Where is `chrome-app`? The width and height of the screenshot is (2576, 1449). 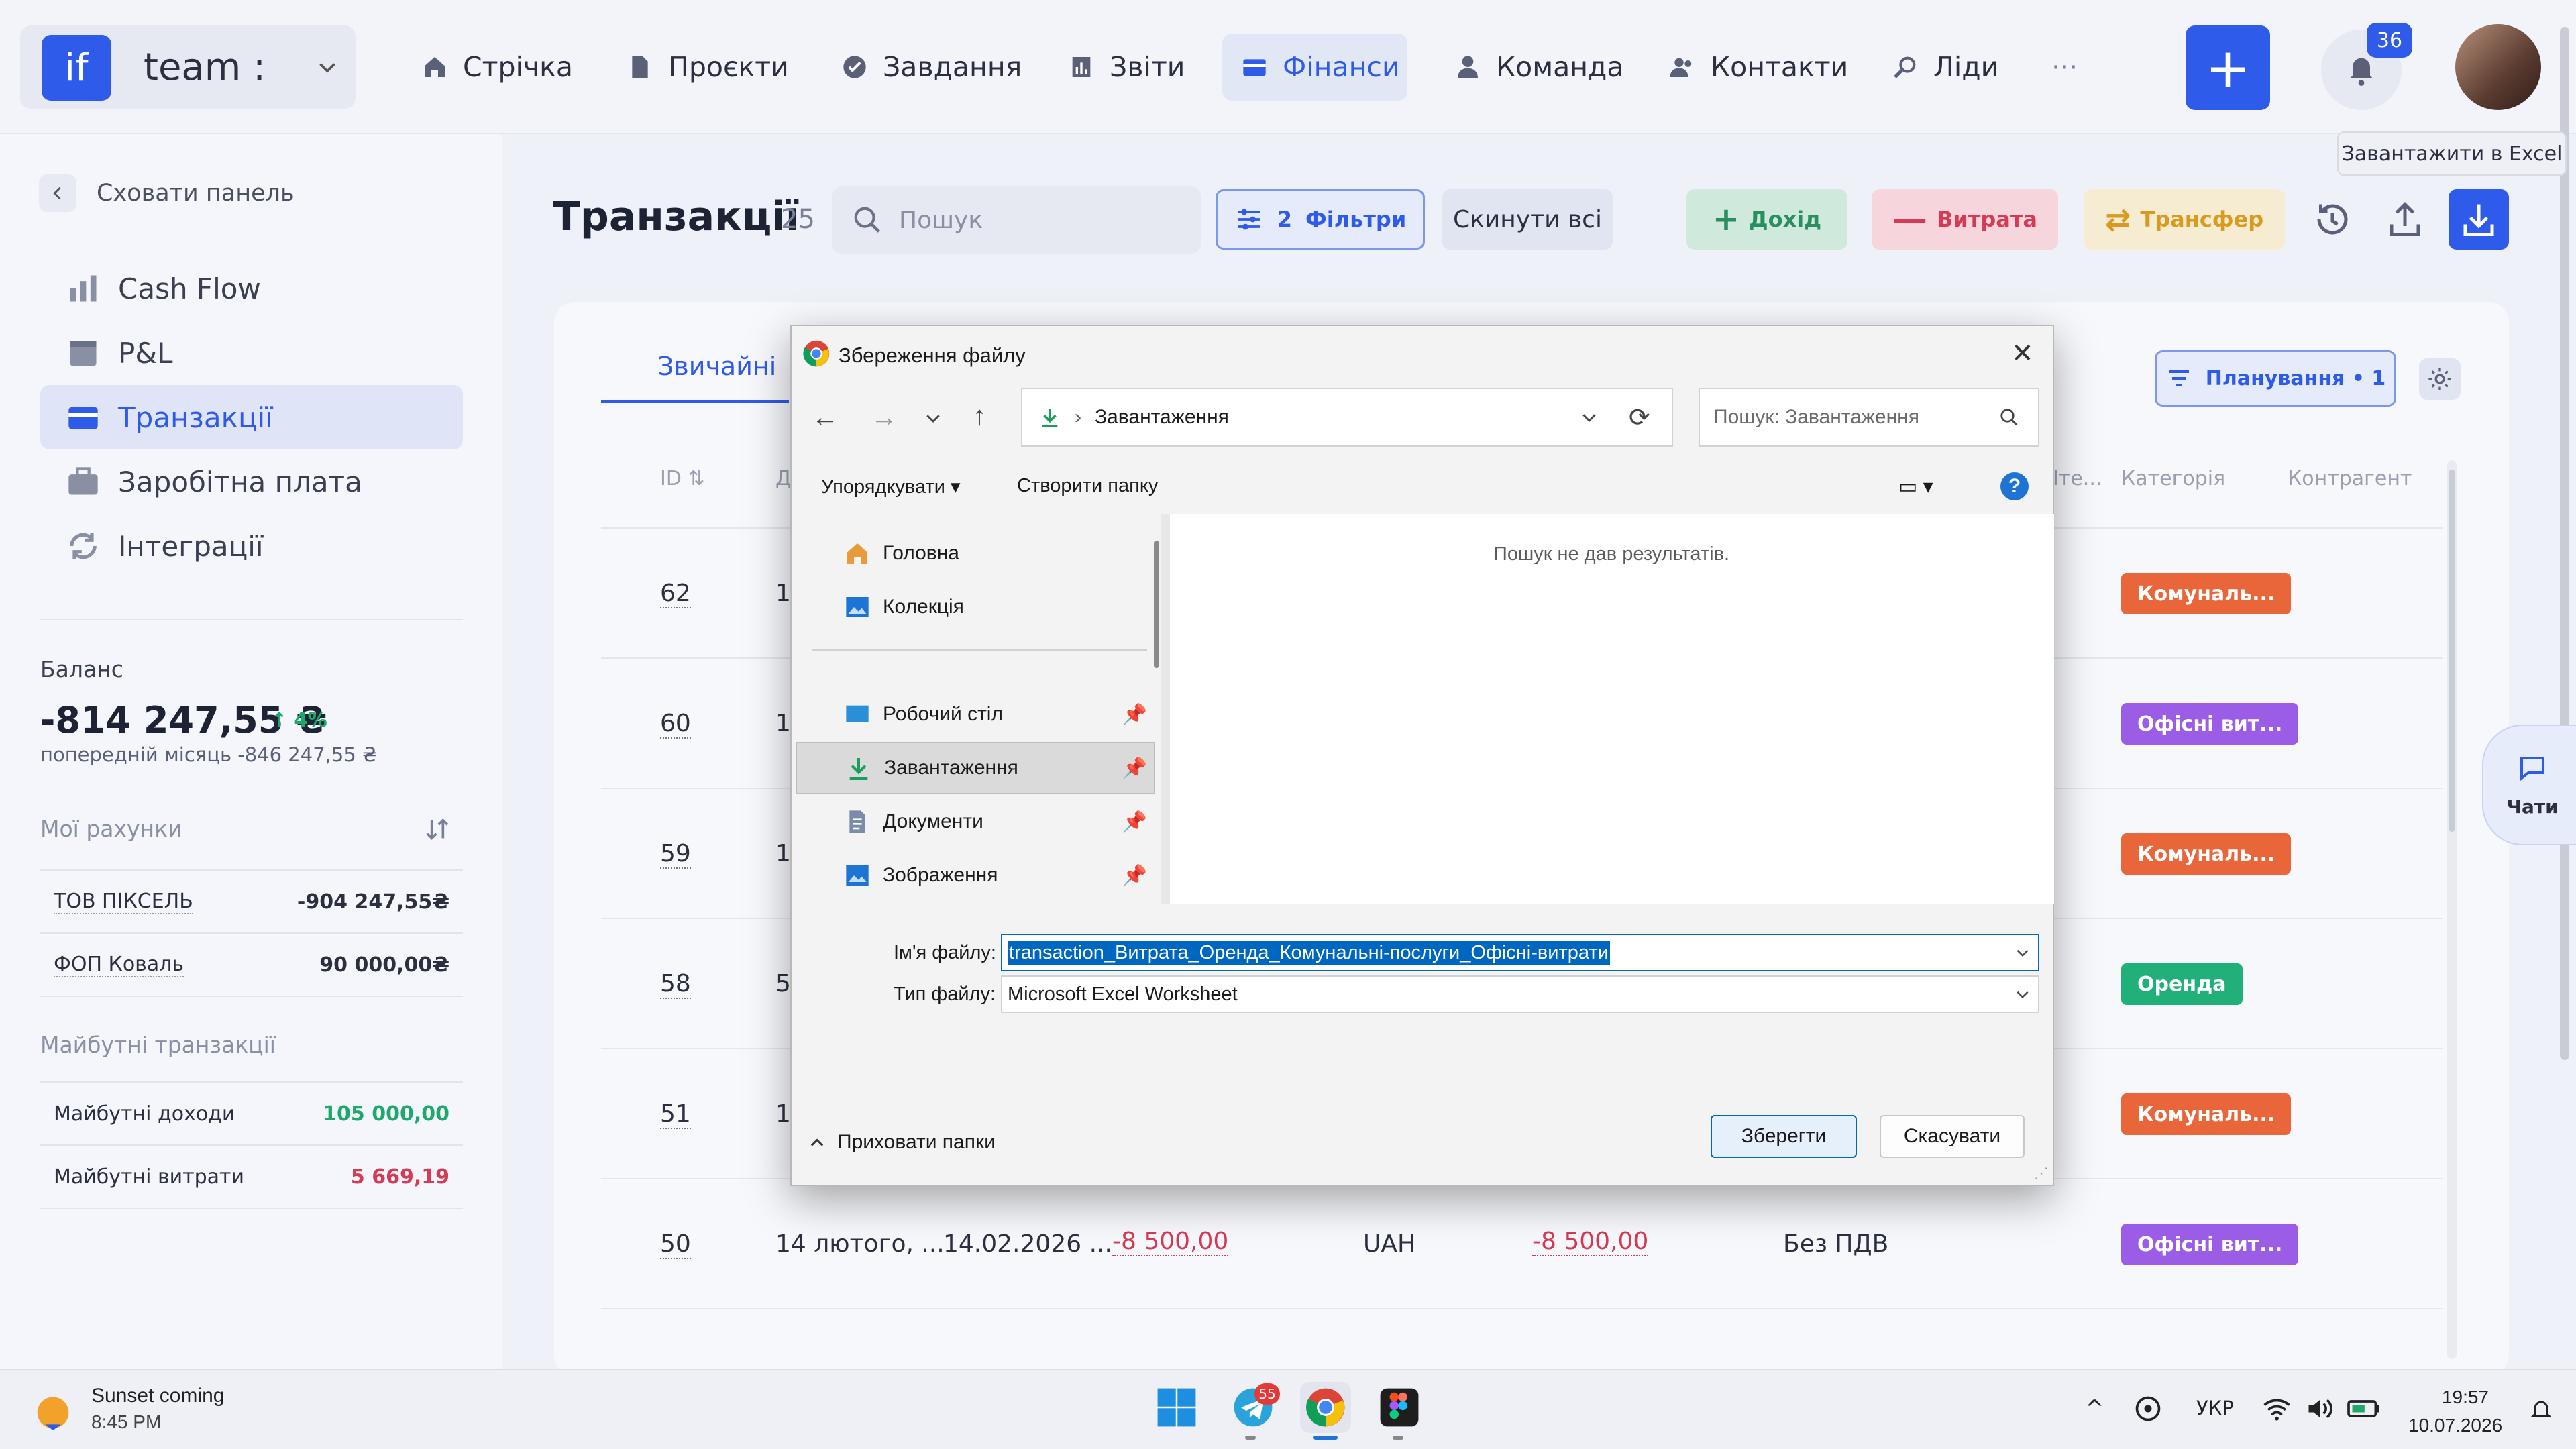
chrome-app is located at coordinates (1325, 1407).